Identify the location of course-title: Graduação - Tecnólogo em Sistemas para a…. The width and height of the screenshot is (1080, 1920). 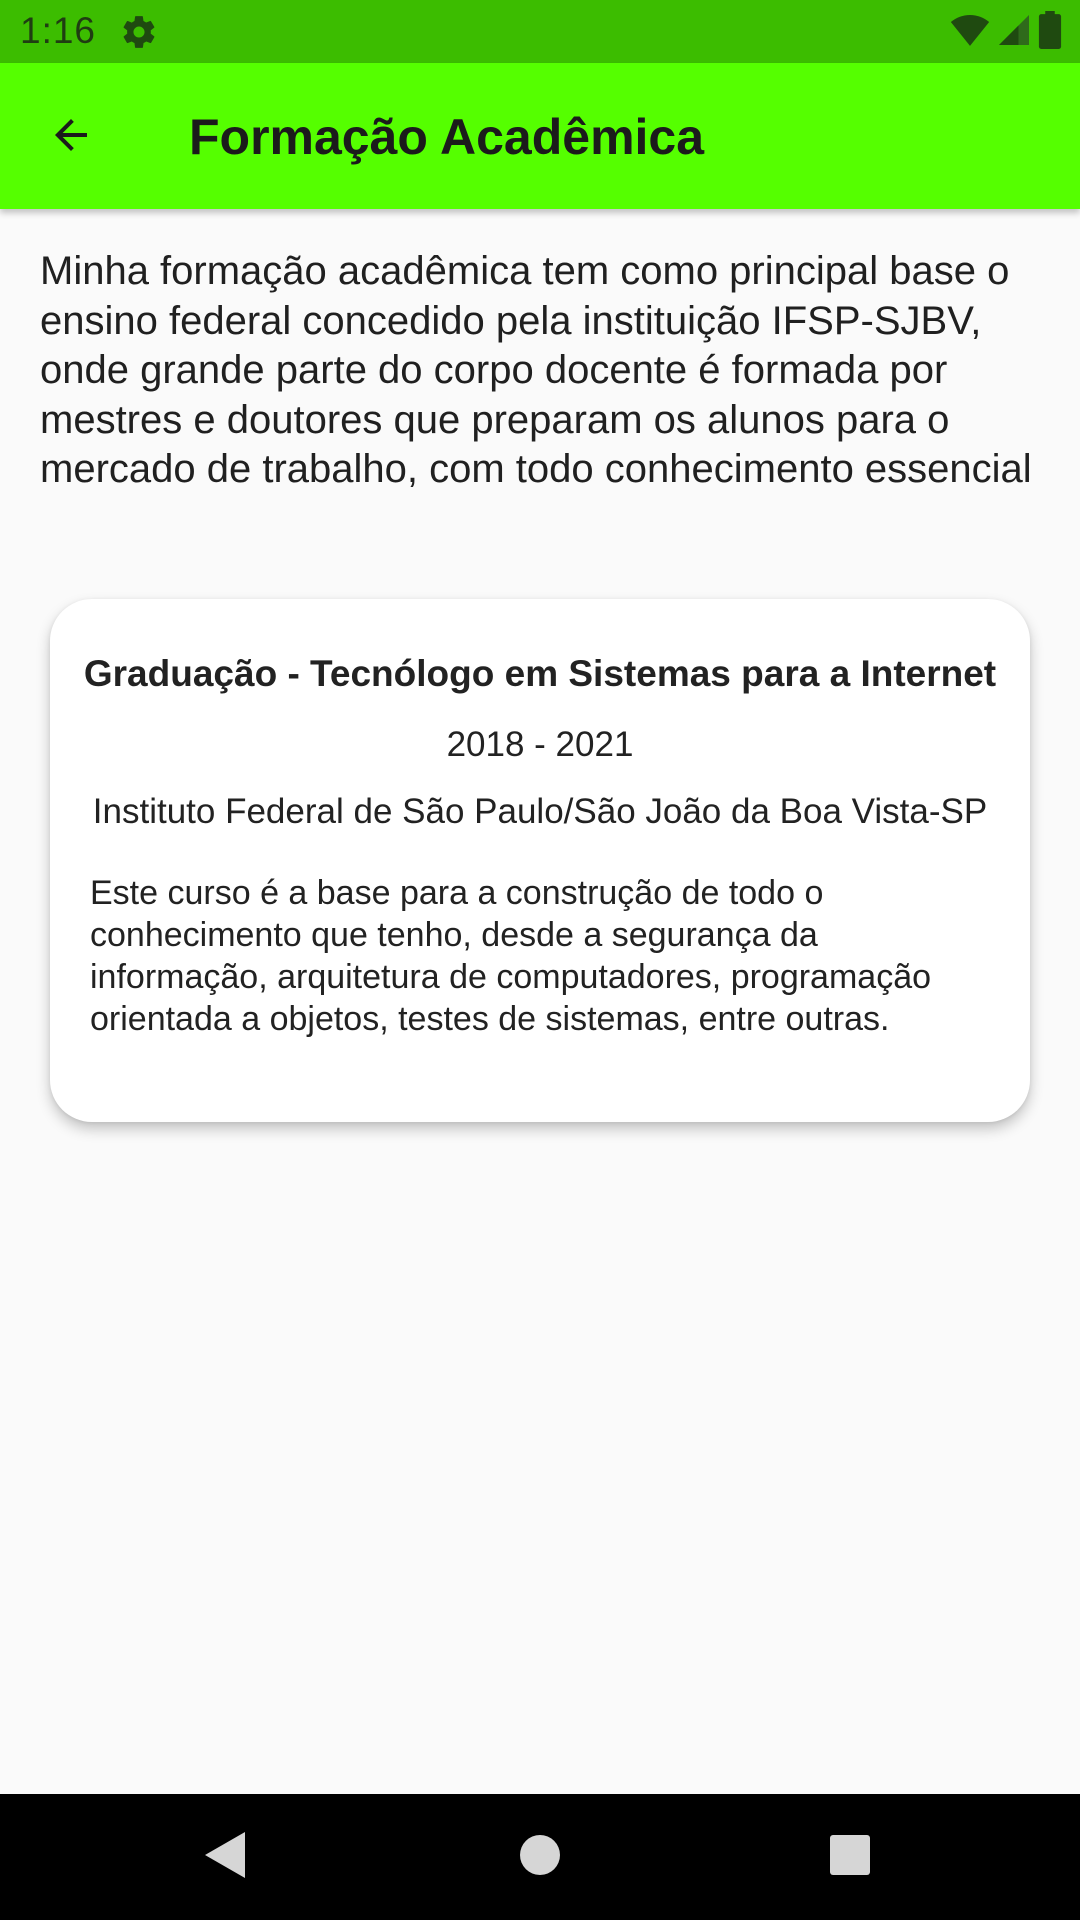
(540, 673).